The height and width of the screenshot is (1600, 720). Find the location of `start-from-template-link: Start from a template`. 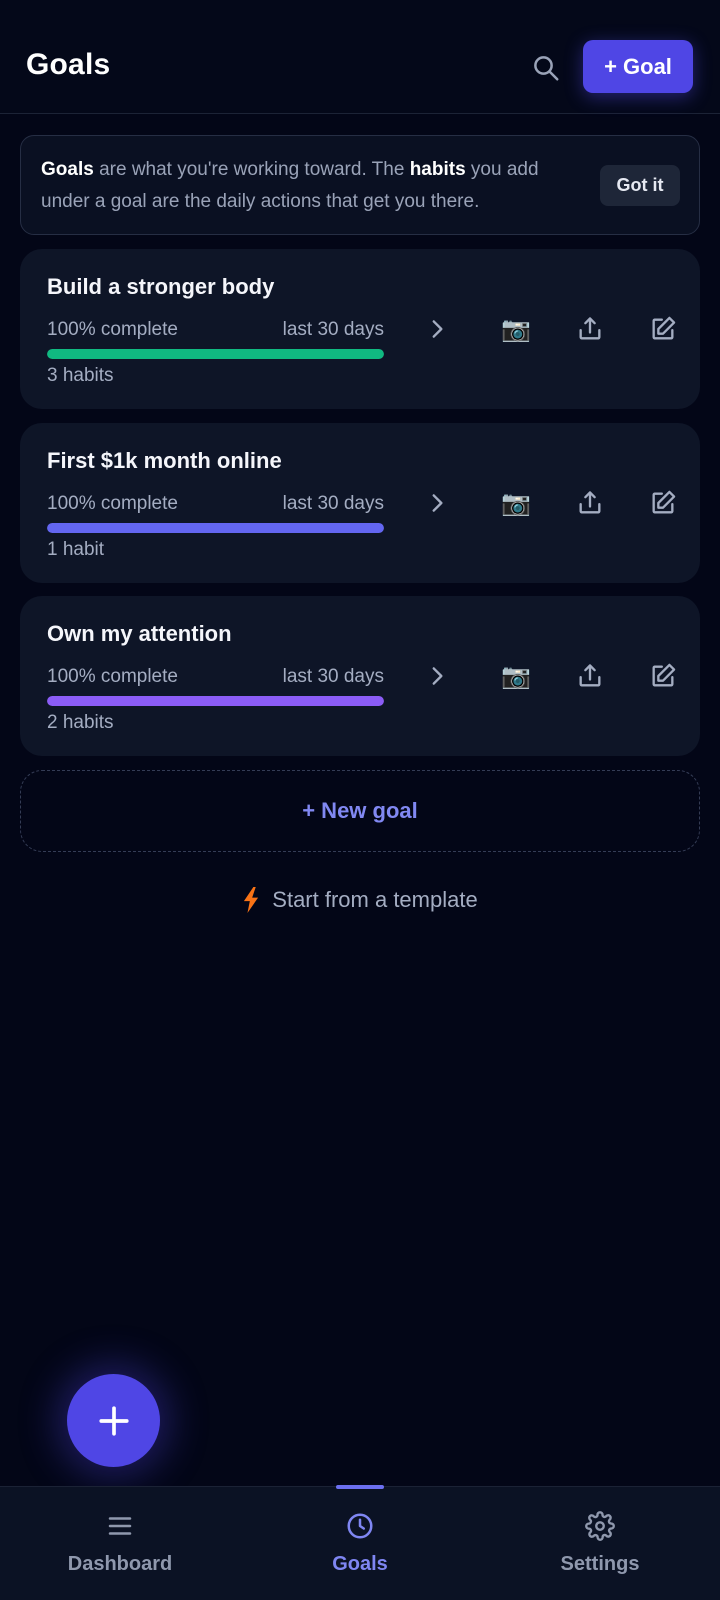

start-from-template-link: Start from a template is located at coordinates (360, 900).